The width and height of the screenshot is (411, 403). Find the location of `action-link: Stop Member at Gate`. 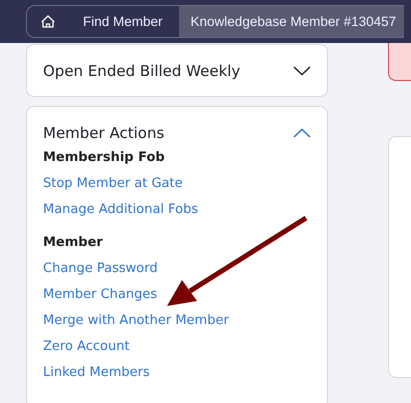

action-link: Stop Member at Gate is located at coordinates (113, 184).